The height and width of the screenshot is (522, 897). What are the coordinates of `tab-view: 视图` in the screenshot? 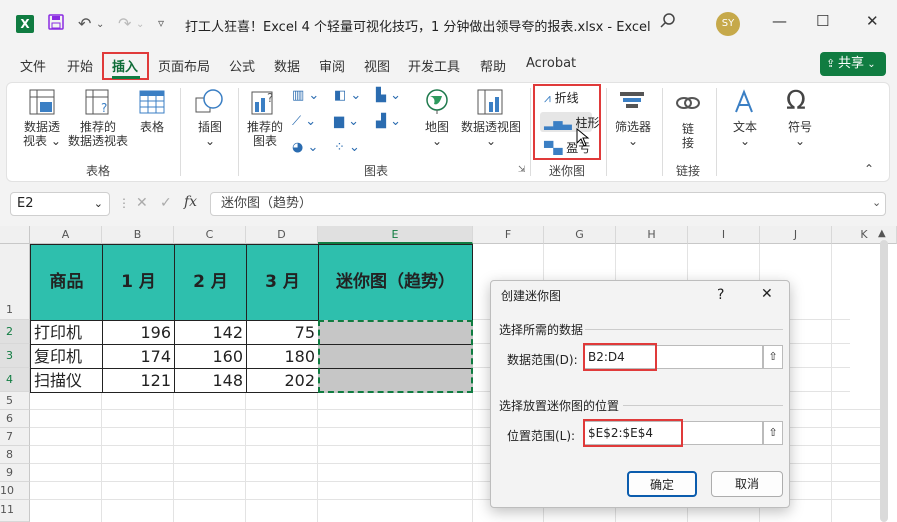 It's located at (377, 65).